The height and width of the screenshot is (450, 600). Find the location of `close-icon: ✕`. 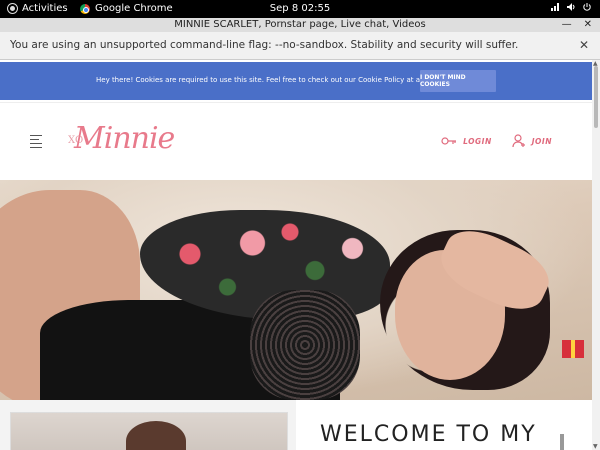

close-icon: ✕ is located at coordinates (588, 25).